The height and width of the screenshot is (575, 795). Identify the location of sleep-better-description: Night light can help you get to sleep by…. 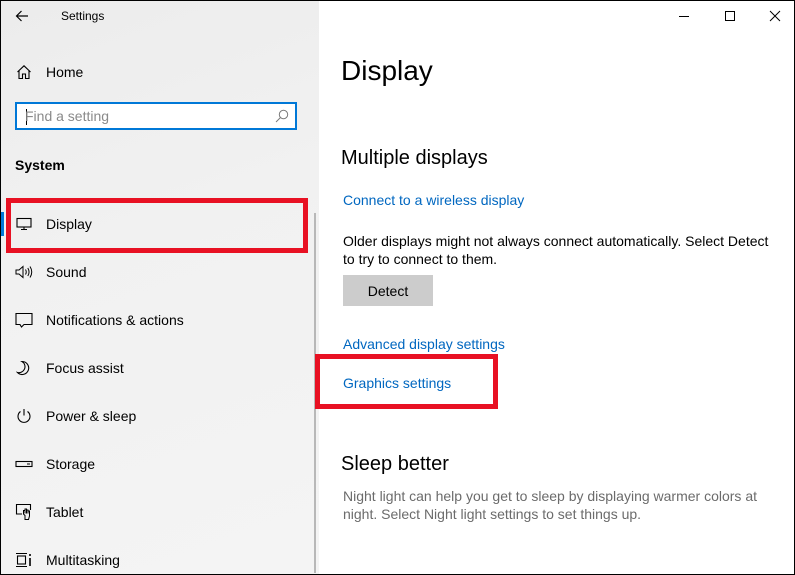
(550, 505).